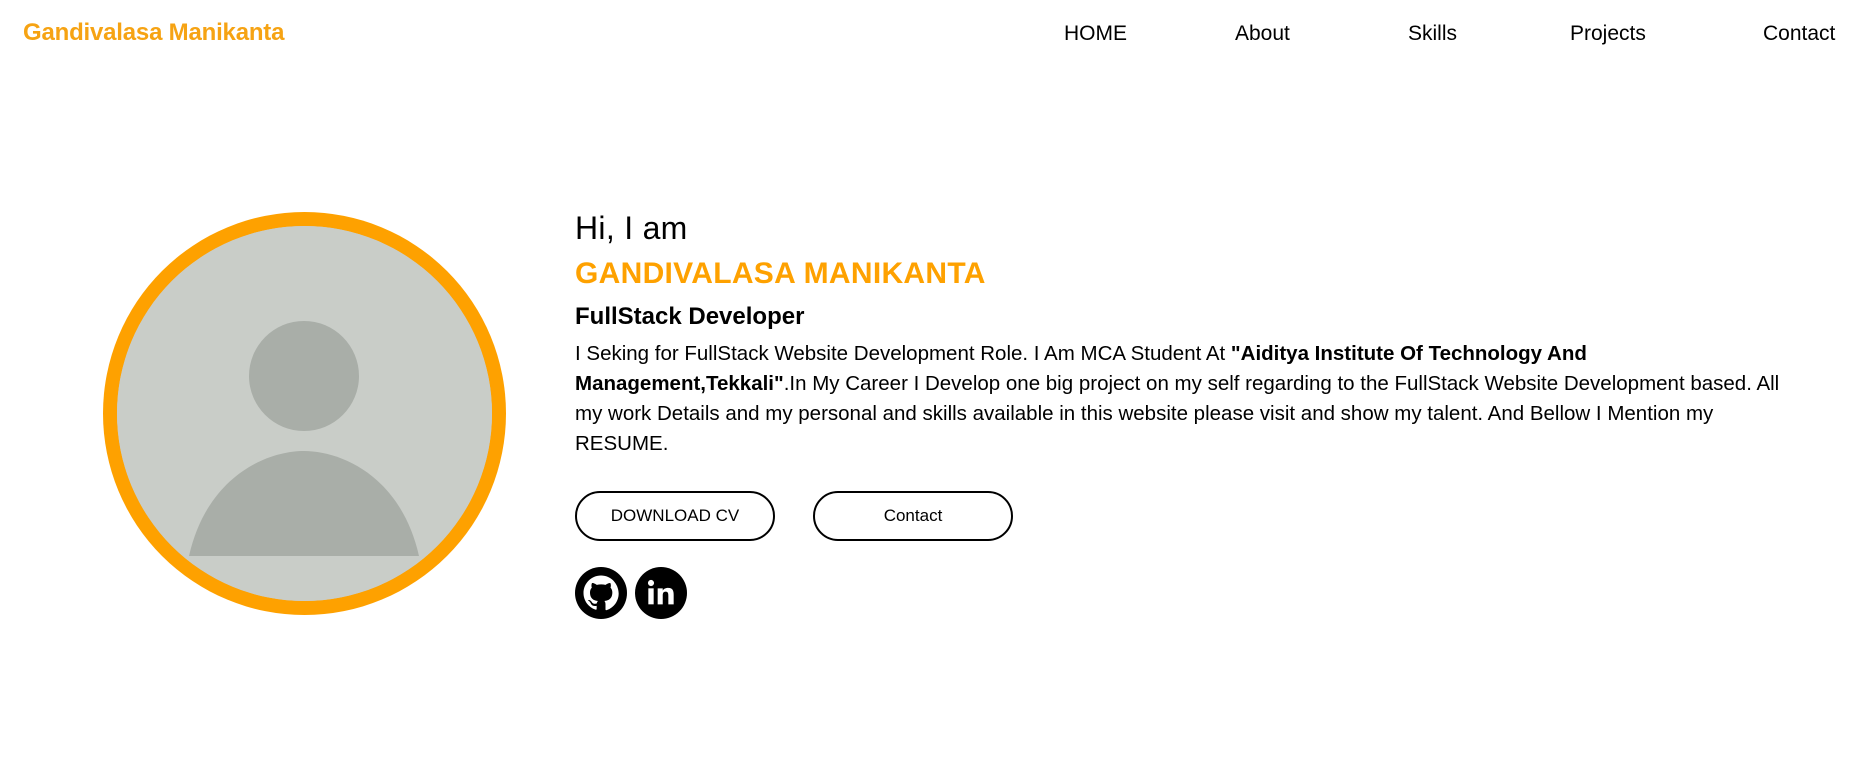 Image resolution: width=1860 pixels, height=773 pixels. Describe the element at coordinates (913, 516) in the screenshot. I see `contact-button: Contact` at that location.